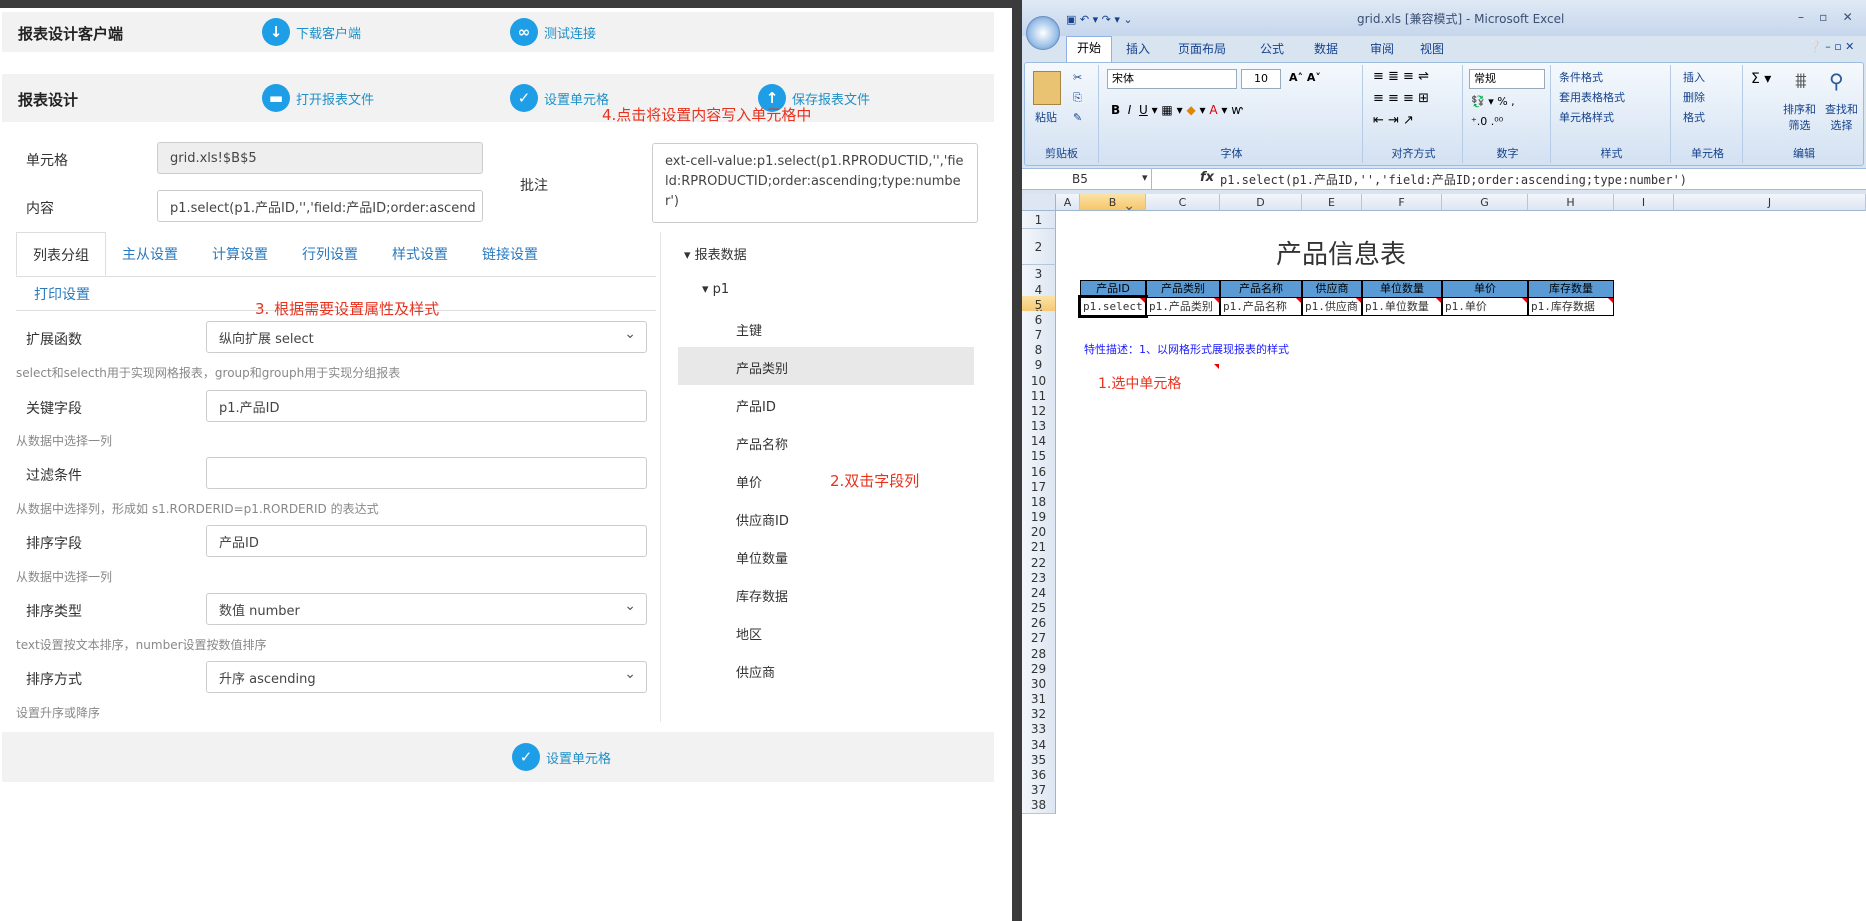 This screenshot has width=1866, height=921. I want to click on feature-description: 特性描述：1、以网格形式展现报表的样式, so click(1186, 349).